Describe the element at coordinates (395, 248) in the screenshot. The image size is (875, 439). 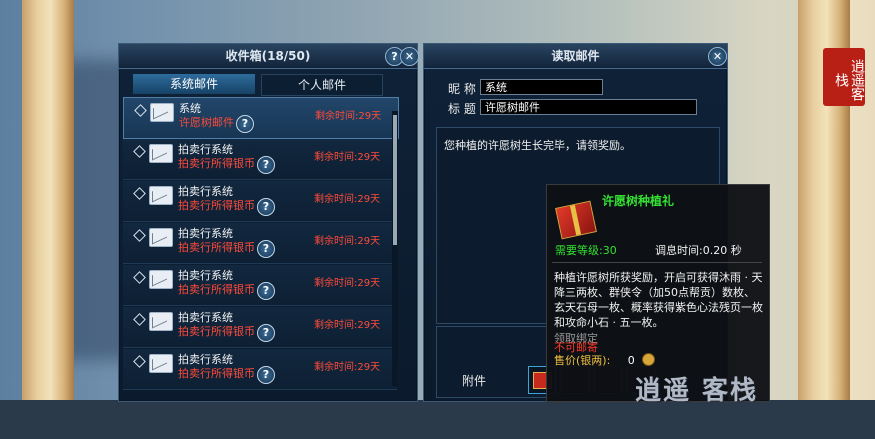
I see `mail-list-scrollbar` at that location.